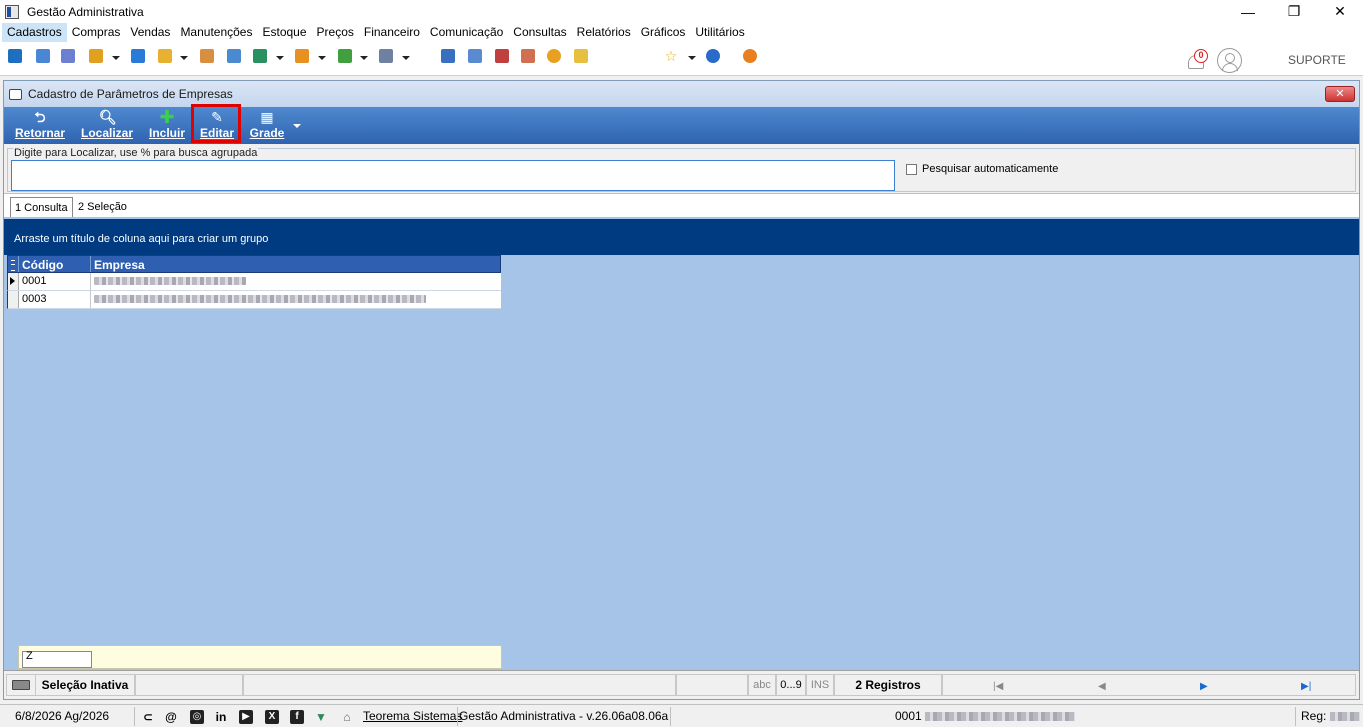 This screenshot has height=727, width=1363. What do you see at coordinates (216, 123) in the screenshot?
I see `editar-highlight` at bounding box center [216, 123].